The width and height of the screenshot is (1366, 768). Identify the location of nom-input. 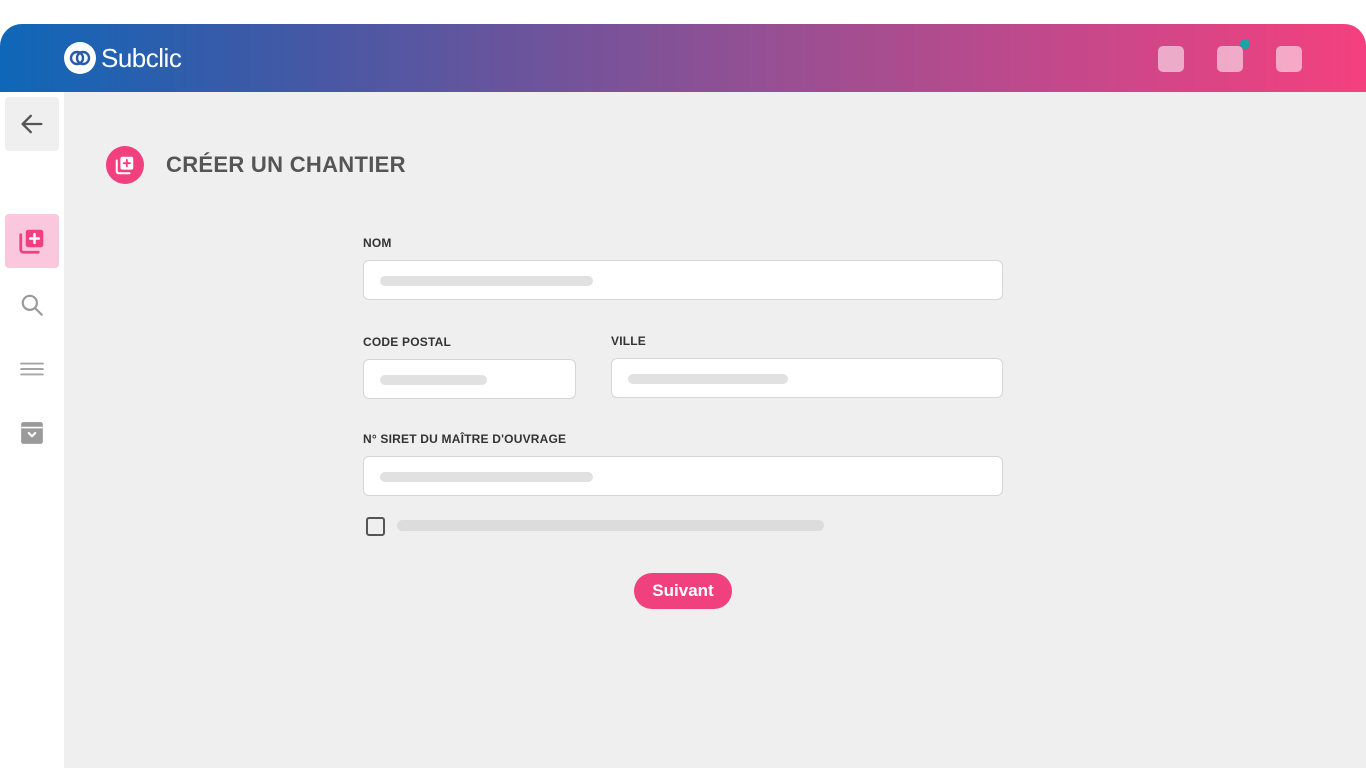
(683, 280).